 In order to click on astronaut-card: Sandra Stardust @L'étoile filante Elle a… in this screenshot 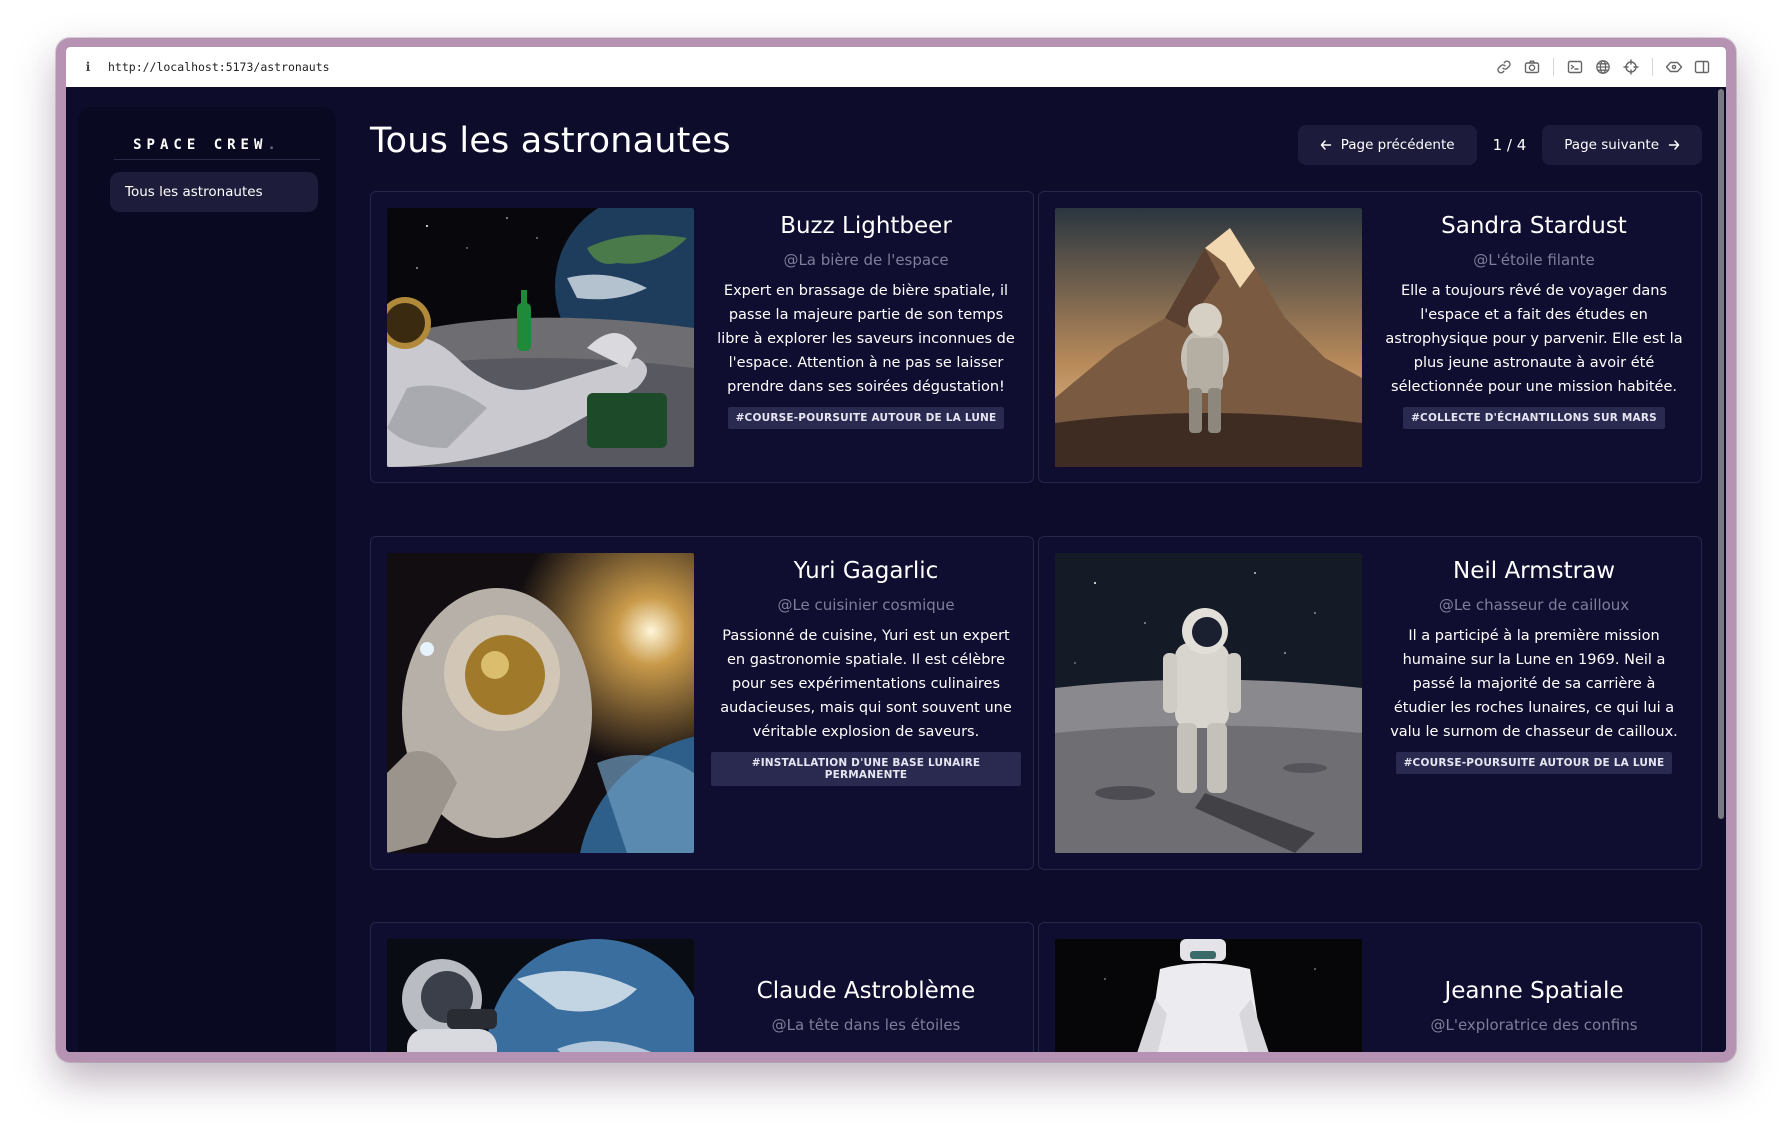, I will do `click(1370, 337)`.